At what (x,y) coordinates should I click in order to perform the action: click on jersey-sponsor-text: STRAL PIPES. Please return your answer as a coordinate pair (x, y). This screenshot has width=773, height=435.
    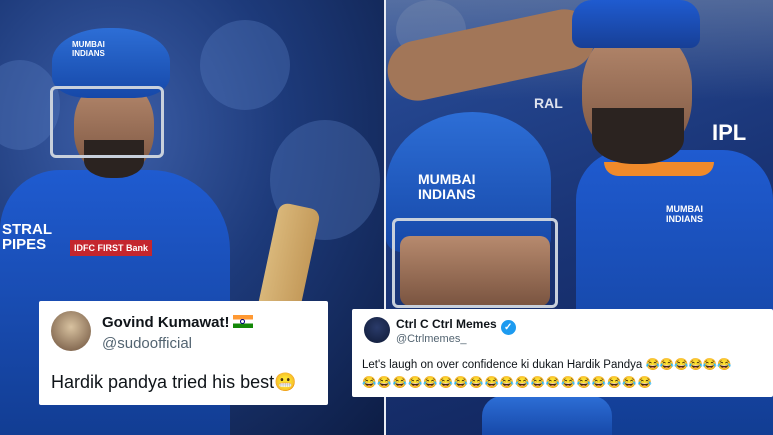
    Looking at the image, I should click on (27, 237).